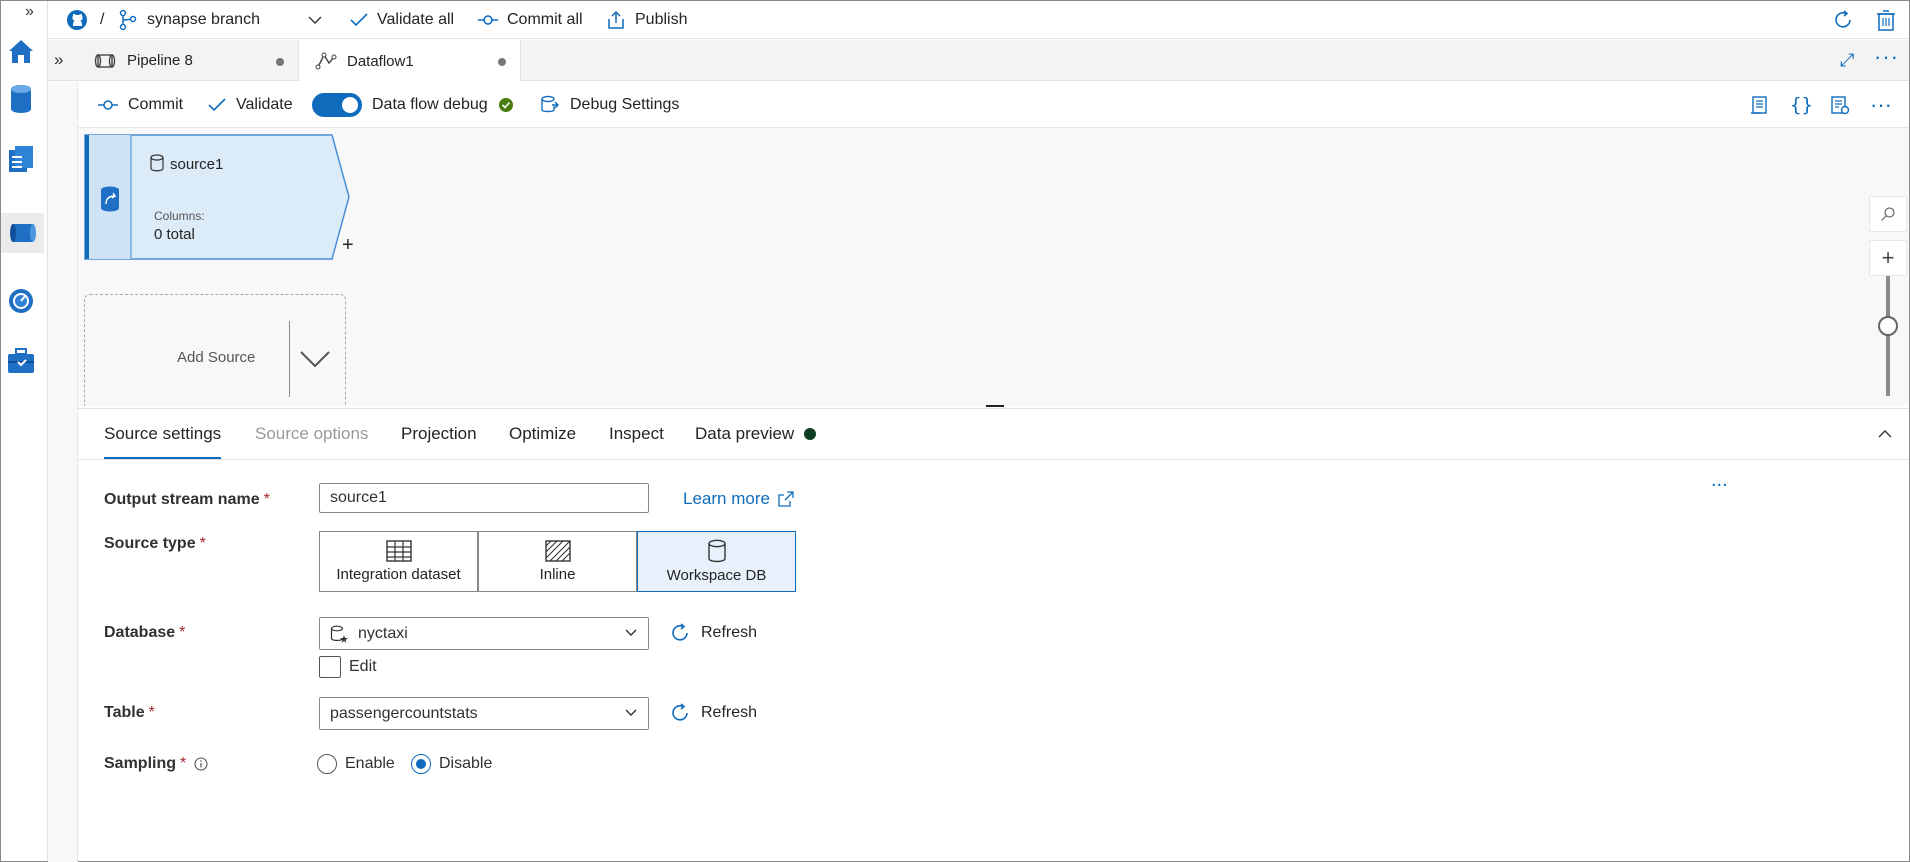 This screenshot has width=1910, height=862. Describe the element at coordinates (197, 164) in the screenshot. I see `node-name: source1` at that location.